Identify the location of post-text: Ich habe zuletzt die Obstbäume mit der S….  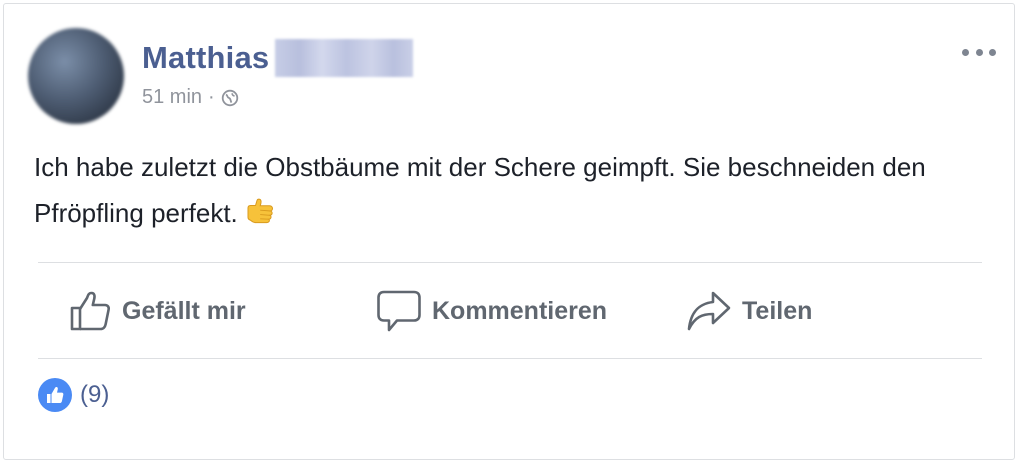
(480, 190).